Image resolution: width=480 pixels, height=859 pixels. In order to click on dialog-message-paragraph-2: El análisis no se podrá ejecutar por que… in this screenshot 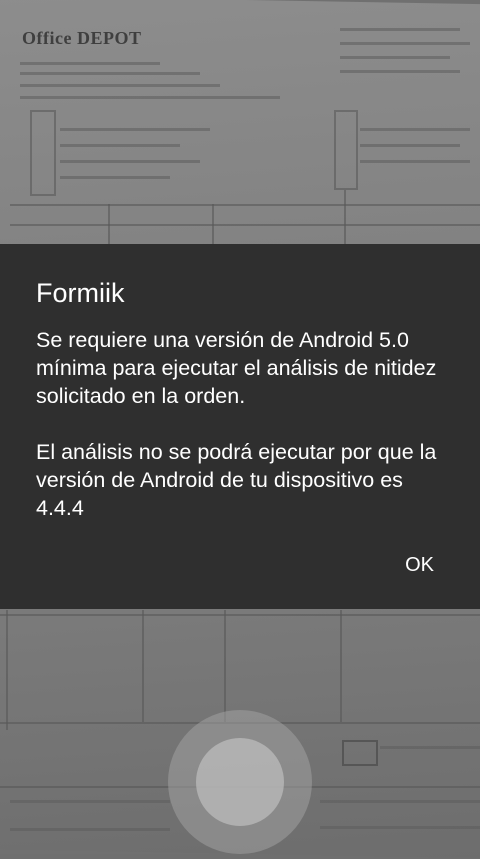, I will do `click(236, 480)`.